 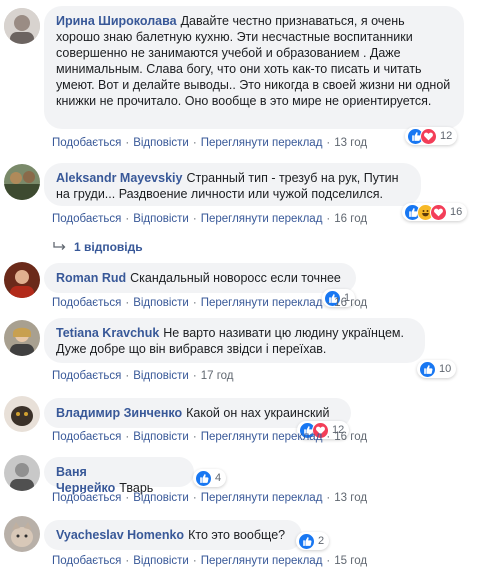 I want to click on author-name: Владимир Зинченко, so click(x=119, y=413).